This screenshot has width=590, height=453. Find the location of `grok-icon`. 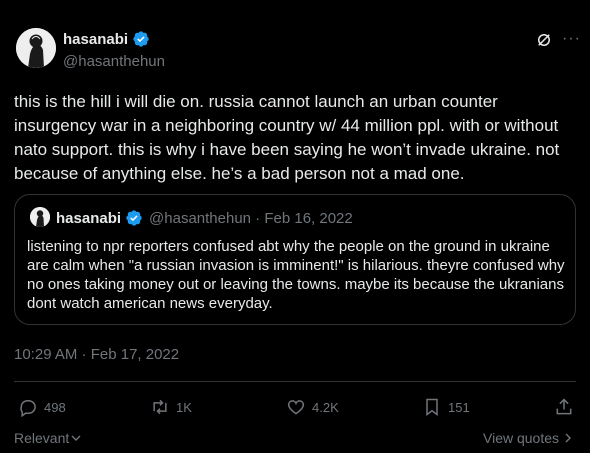

grok-icon is located at coordinates (544, 40).